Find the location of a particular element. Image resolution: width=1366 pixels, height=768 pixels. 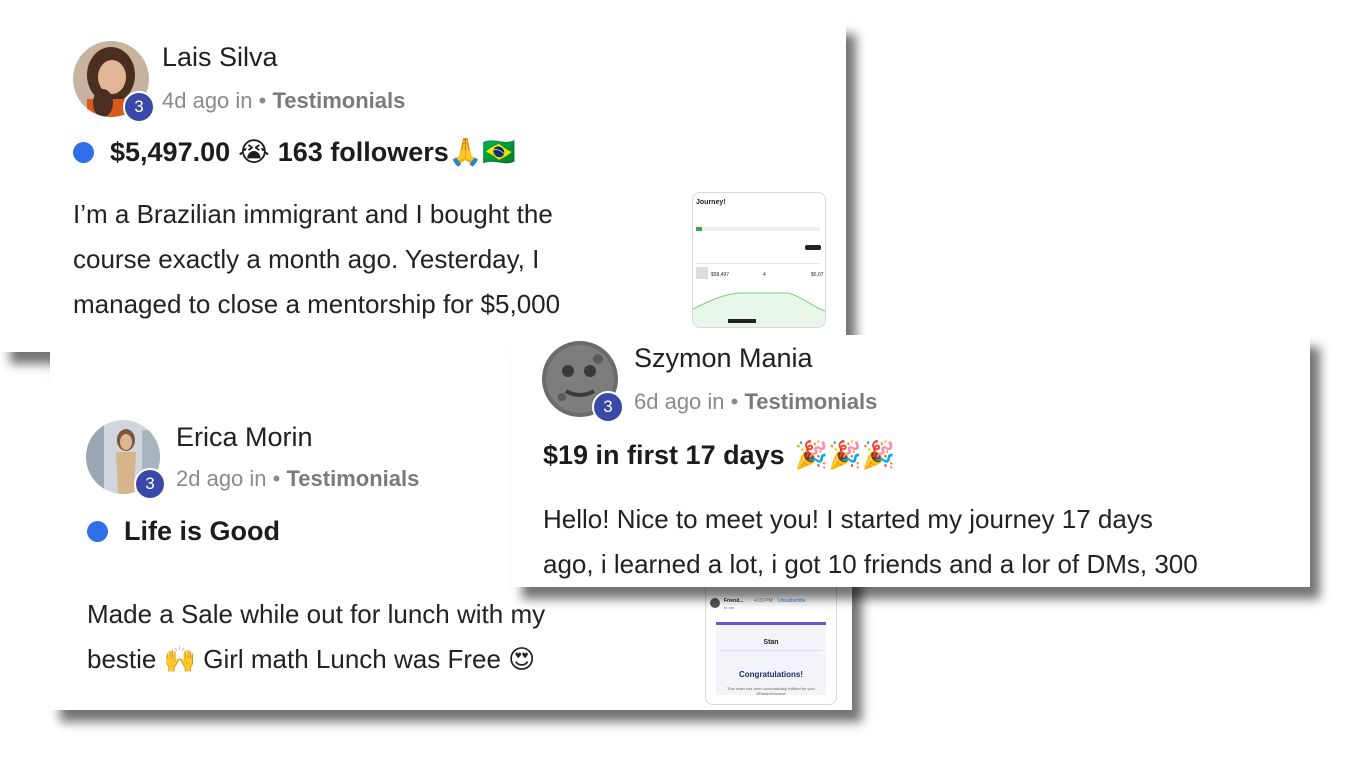

author-name: Erica Morin is located at coordinates (244, 437).